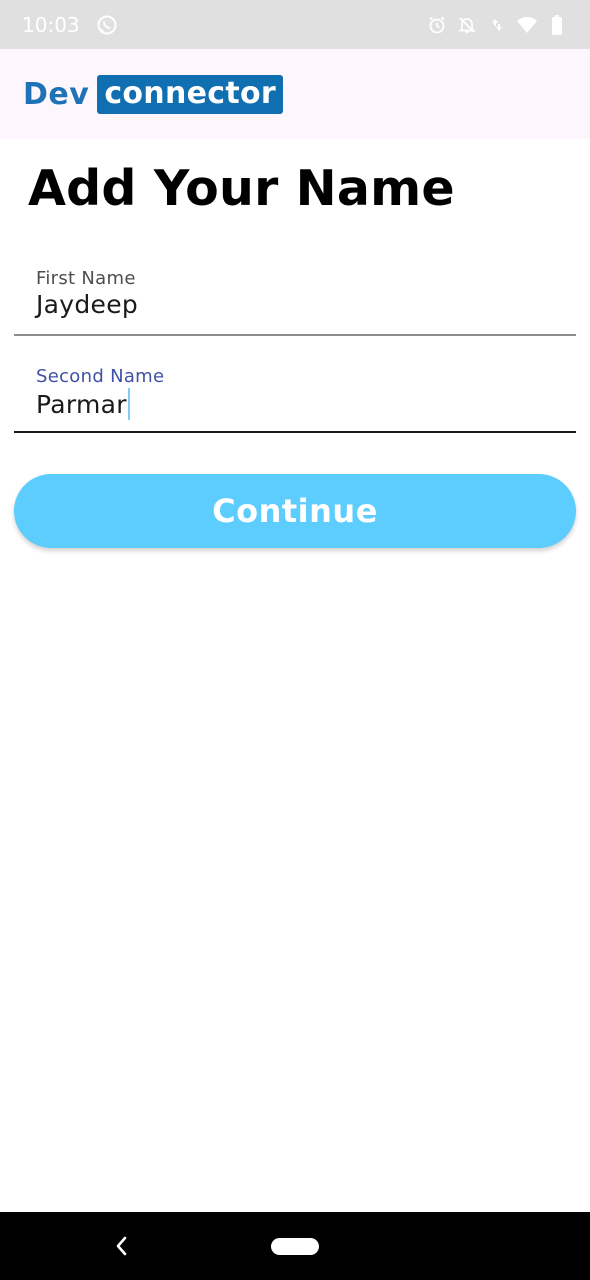 The height and width of the screenshot is (1280, 590). What do you see at coordinates (128, 404) in the screenshot?
I see `text-cursor` at bounding box center [128, 404].